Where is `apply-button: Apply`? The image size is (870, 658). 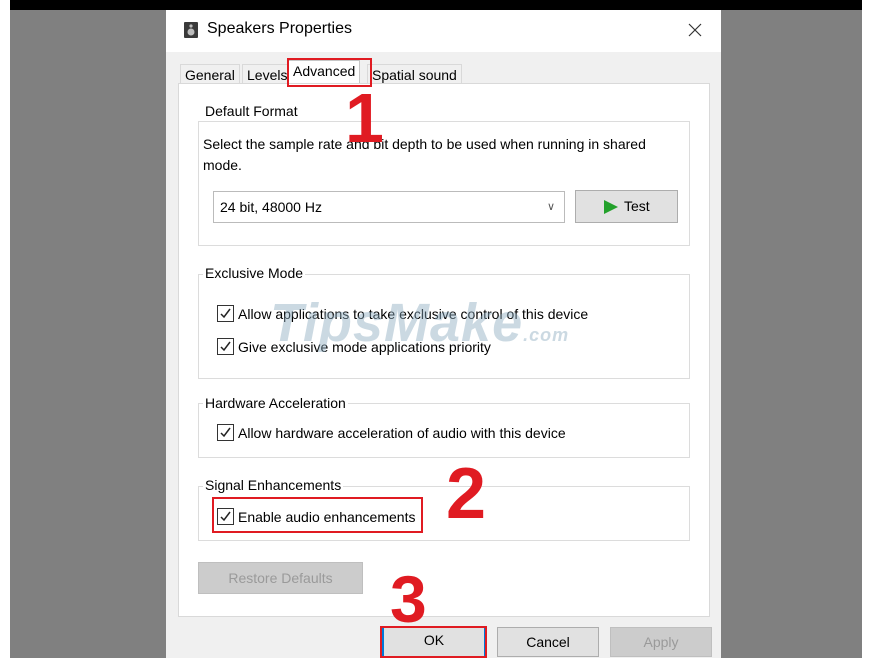 apply-button: Apply is located at coordinates (661, 642).